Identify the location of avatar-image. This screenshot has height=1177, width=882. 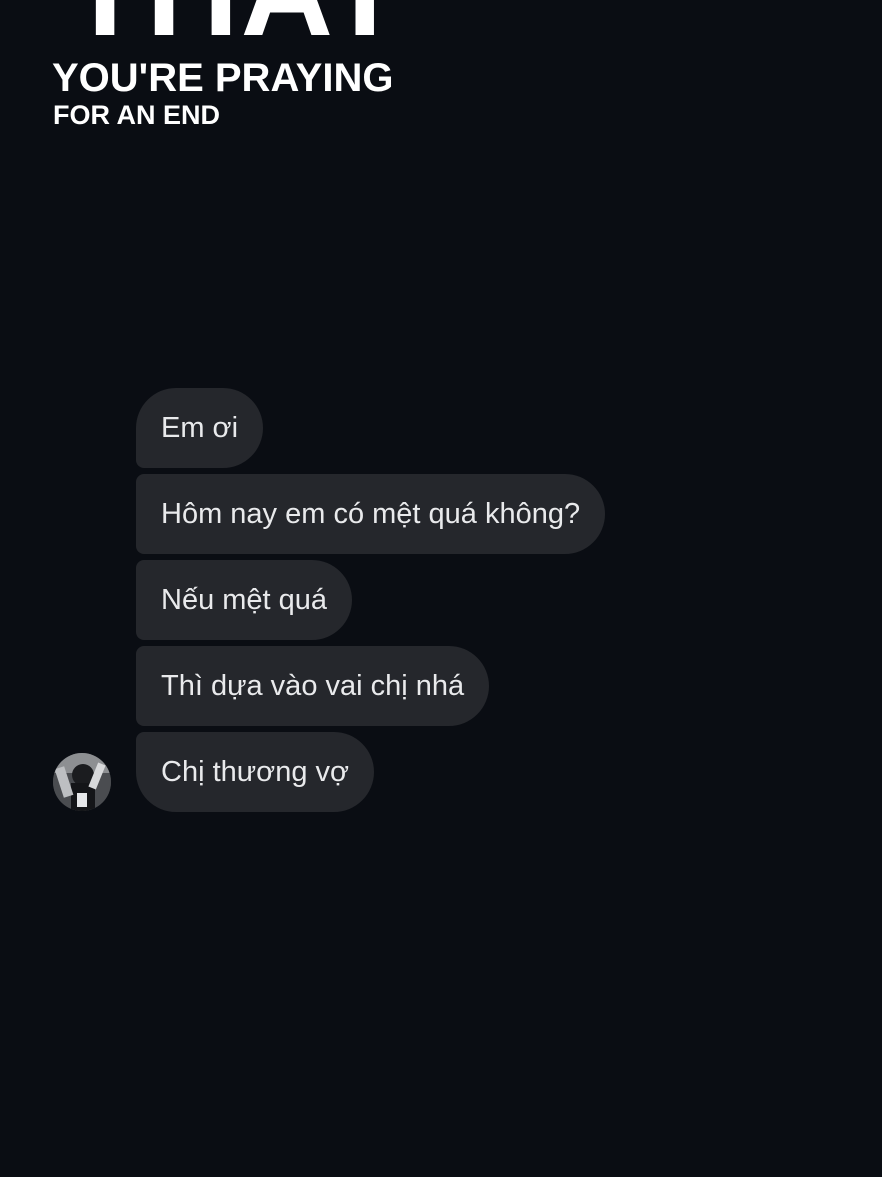
(82, 782).